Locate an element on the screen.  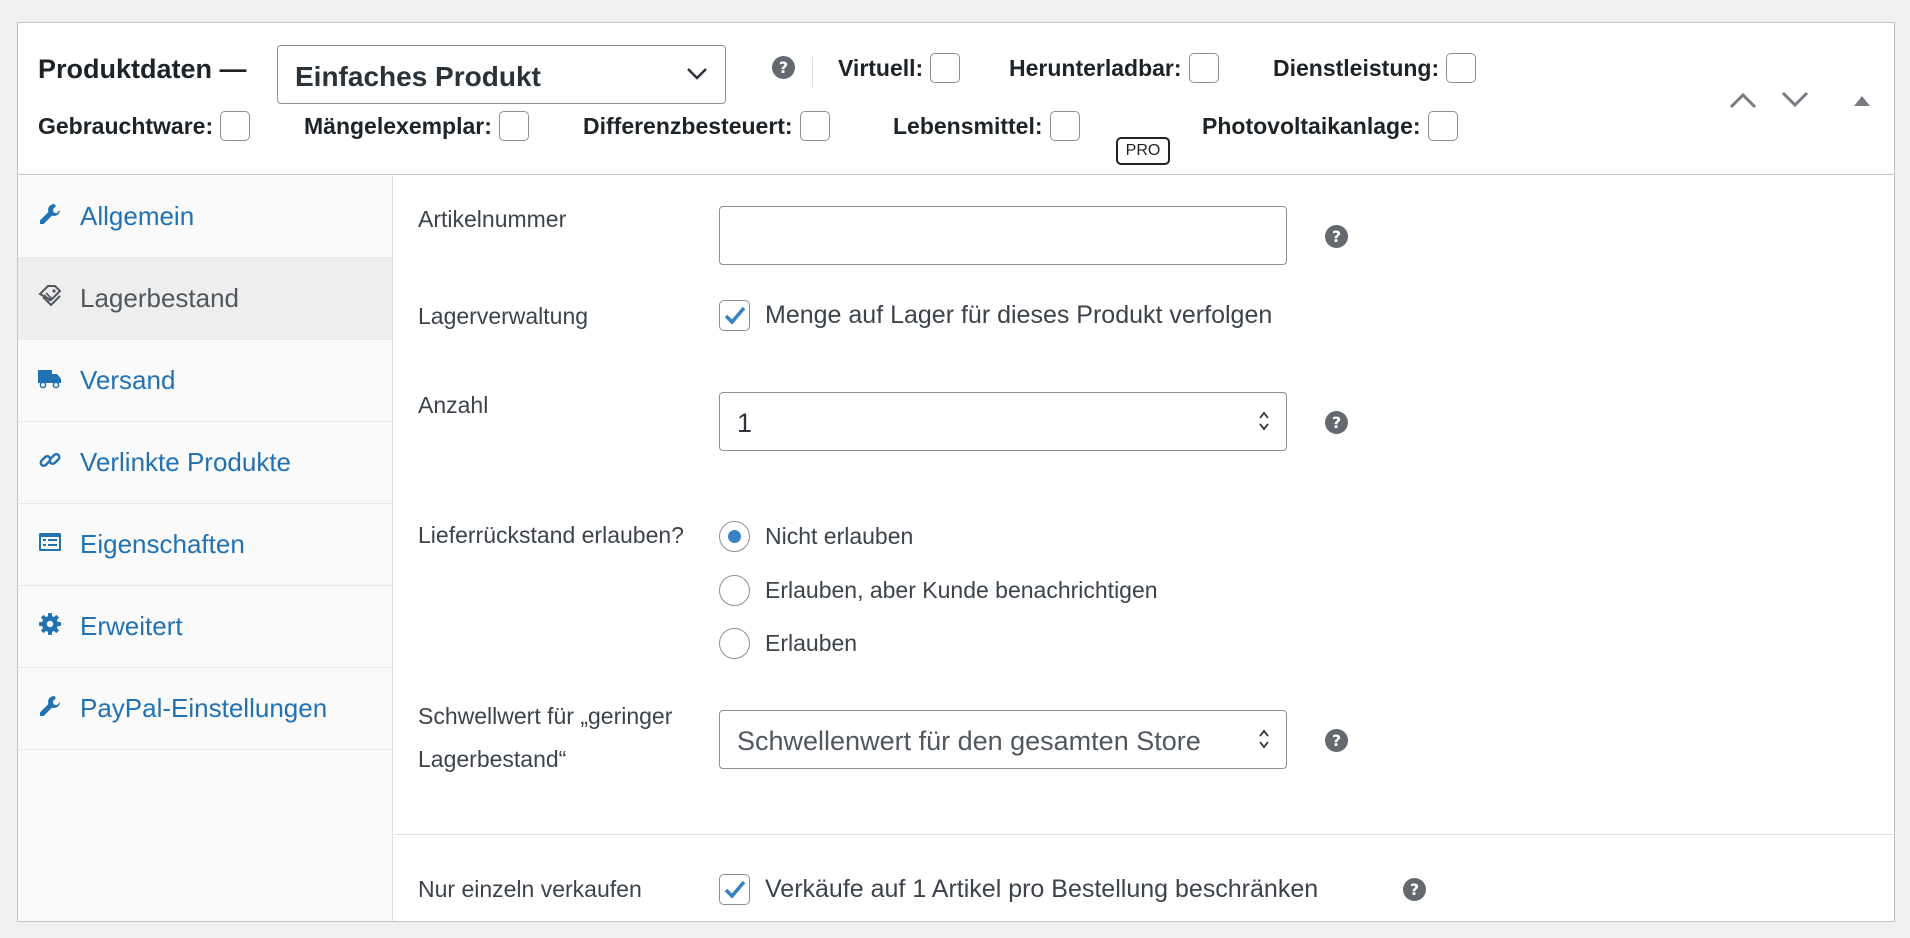
quantity-label: Anzahl is located at coordinates (453, 405).